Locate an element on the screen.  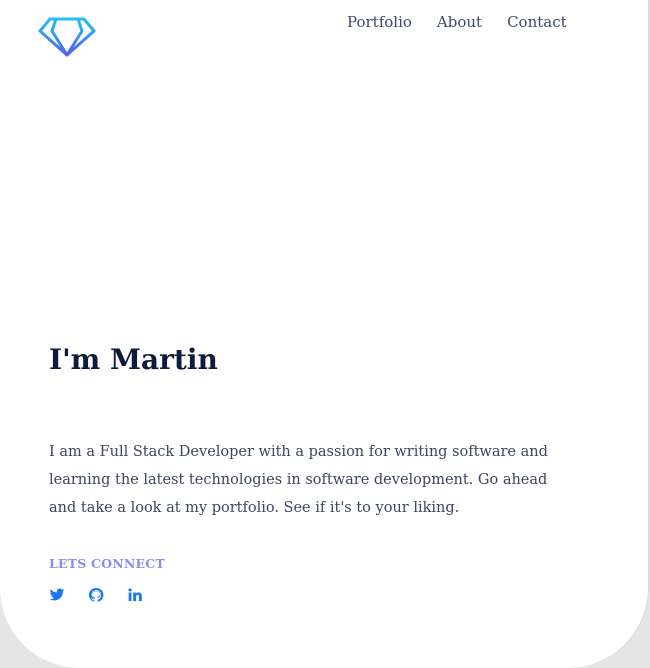
linkedin-link is located at coordinates (135, 595).